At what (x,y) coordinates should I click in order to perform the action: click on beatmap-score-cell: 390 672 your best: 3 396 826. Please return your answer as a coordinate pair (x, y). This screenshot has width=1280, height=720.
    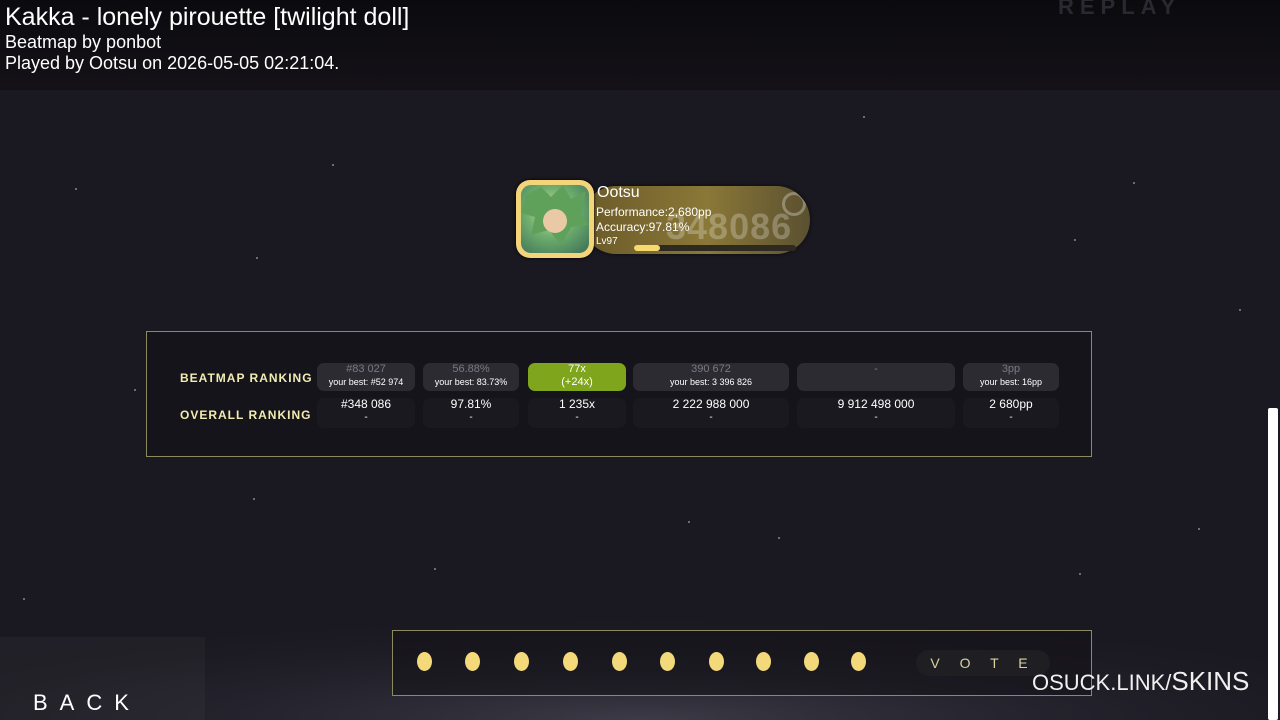
    Looking at the image, I should click on (711, 377).